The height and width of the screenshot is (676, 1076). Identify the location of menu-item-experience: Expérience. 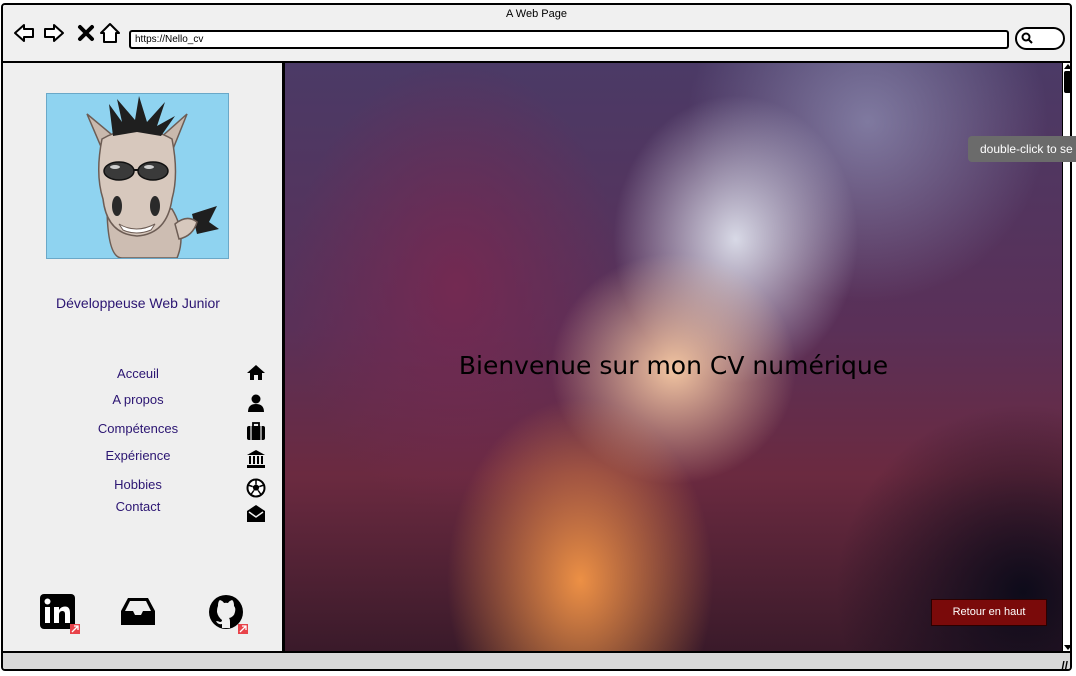
(138, 455).